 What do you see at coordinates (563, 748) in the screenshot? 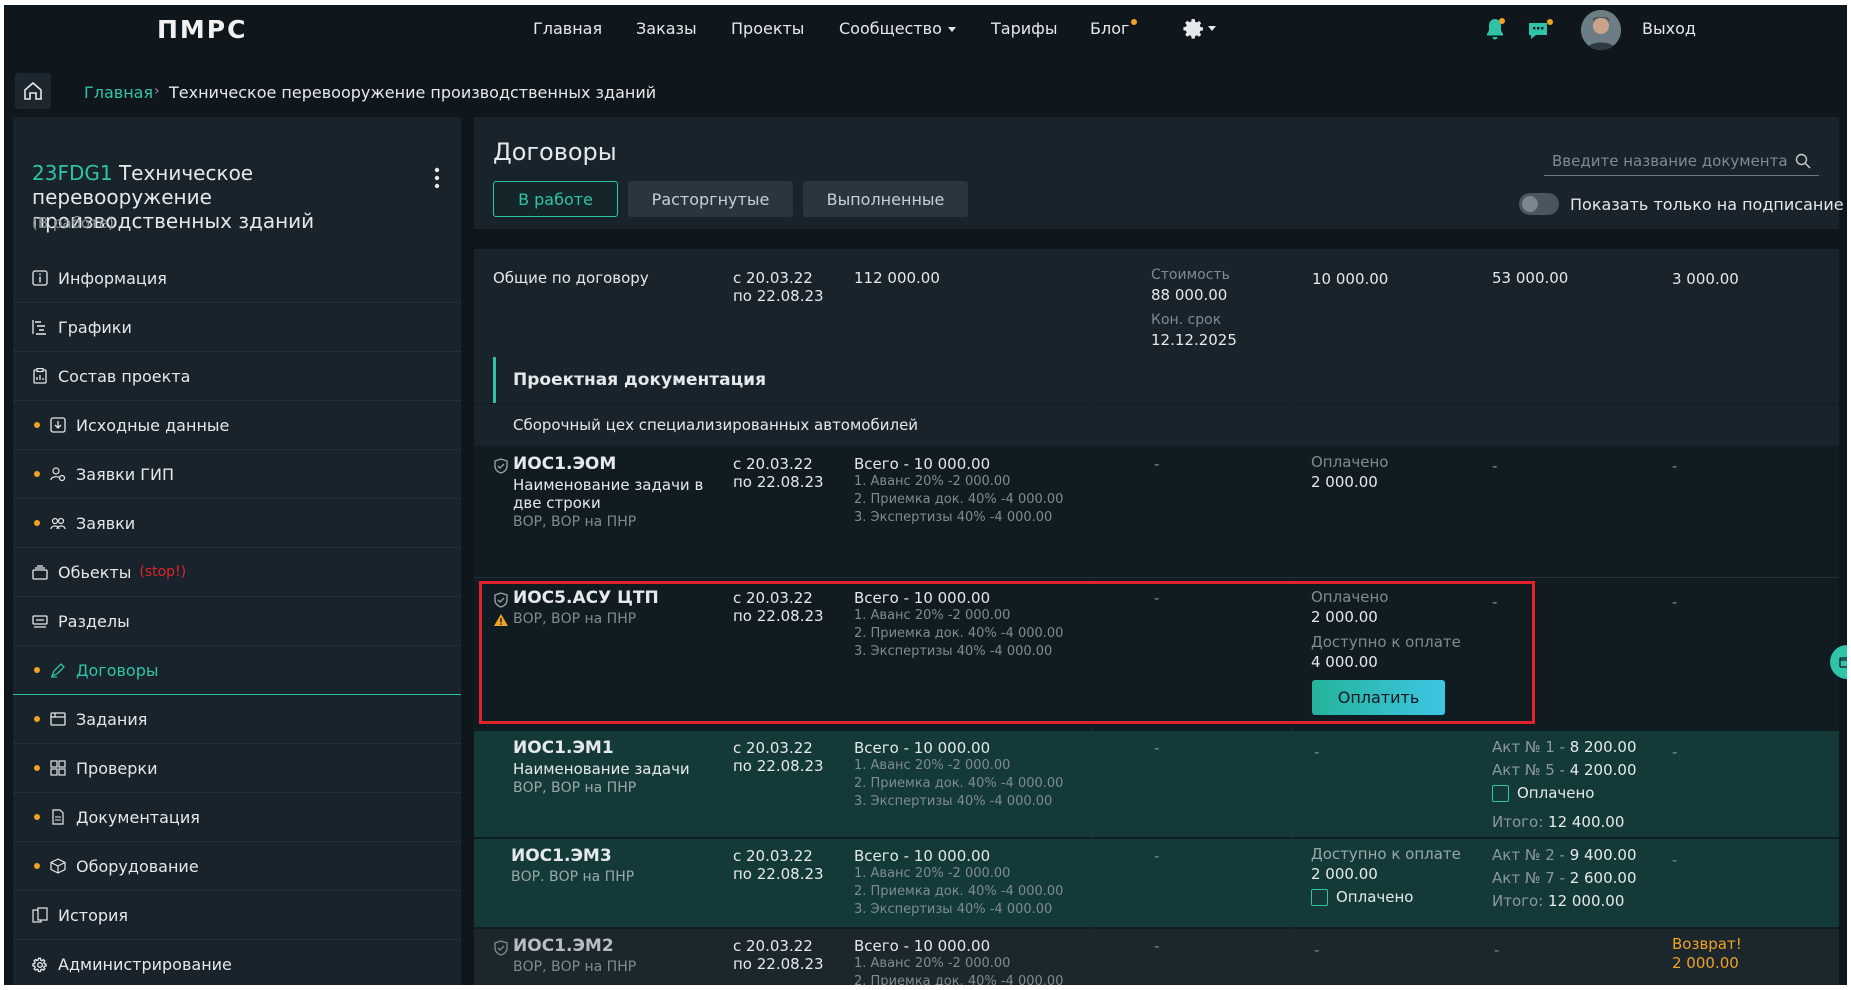
I see `row-code: ИОС1.ЭМ1` at bounding box center [563, 748].